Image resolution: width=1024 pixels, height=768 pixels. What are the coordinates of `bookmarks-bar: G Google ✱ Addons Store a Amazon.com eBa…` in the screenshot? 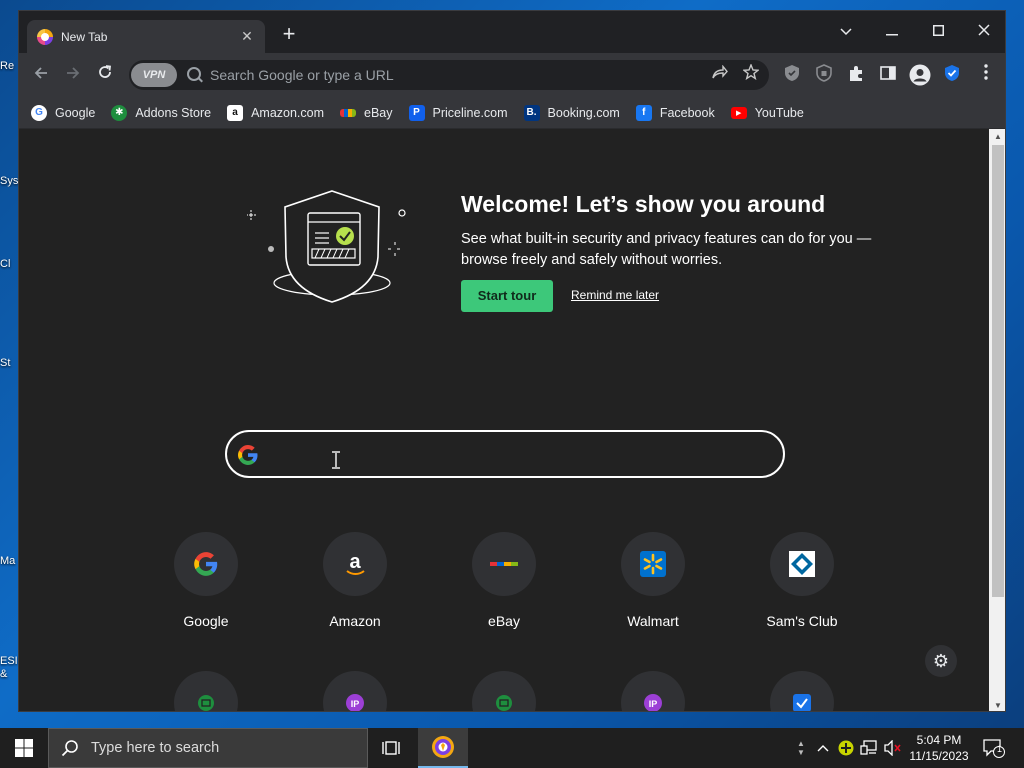 It's located at (512, 113).